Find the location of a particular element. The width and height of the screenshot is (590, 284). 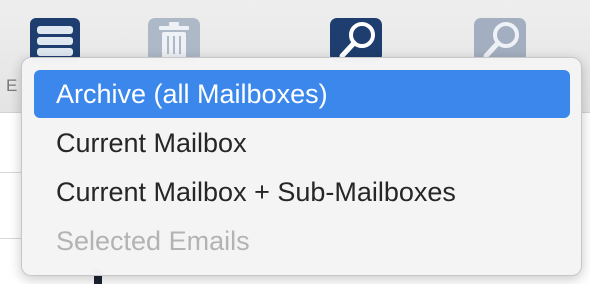

archive-icon is located at coordinates (55, 40).